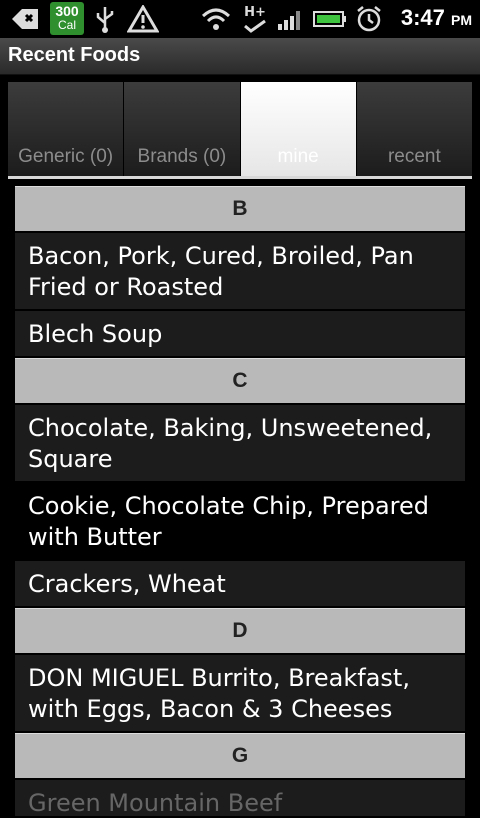 The width and height of the screenshot is (480, 818). Describe the element at coordinates (66, 156) in the screenshot. I see `tab-generic-label: Generic (0)` at that location.